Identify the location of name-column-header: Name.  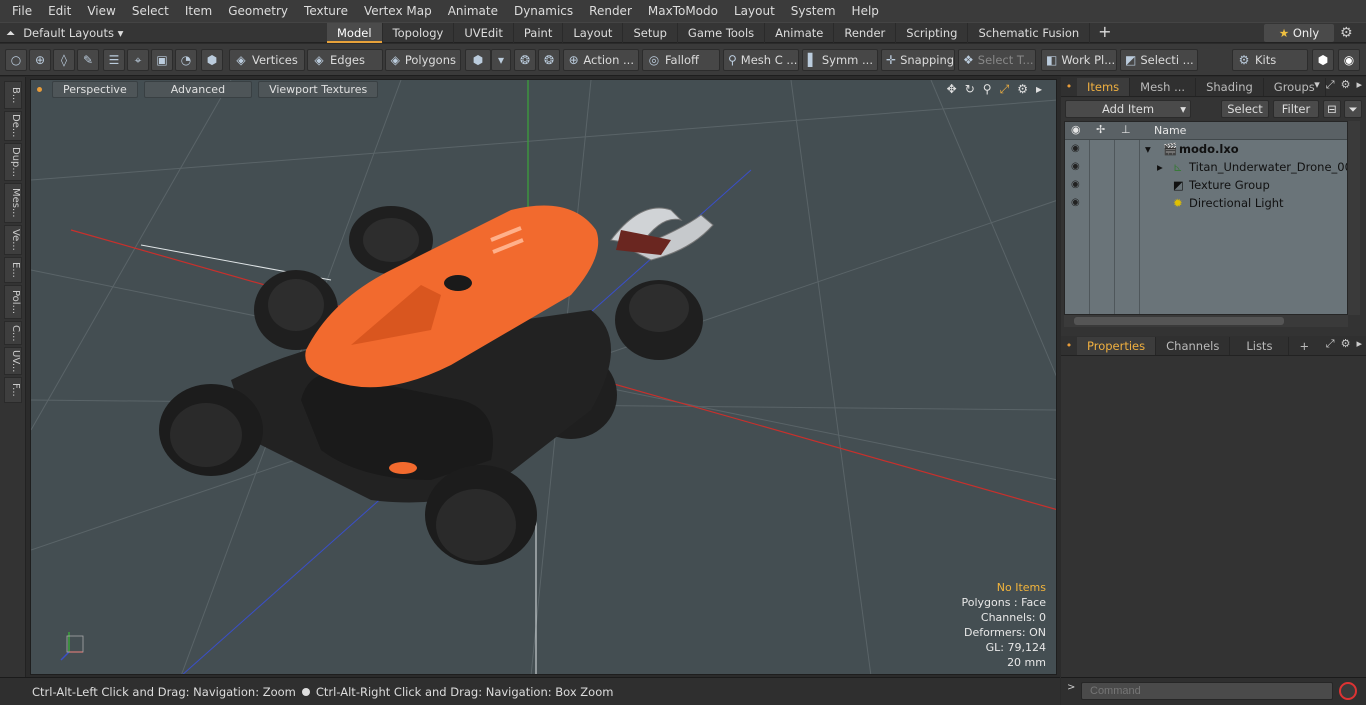
(1170, 130).